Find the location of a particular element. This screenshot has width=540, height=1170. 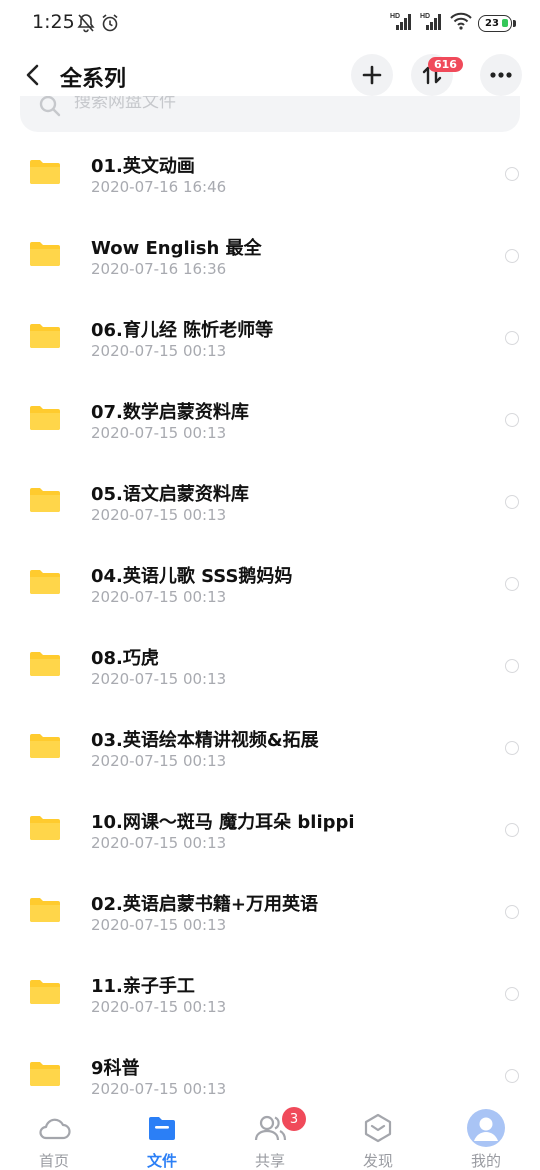

avatar-icon is located at coordinates (486, 1128).